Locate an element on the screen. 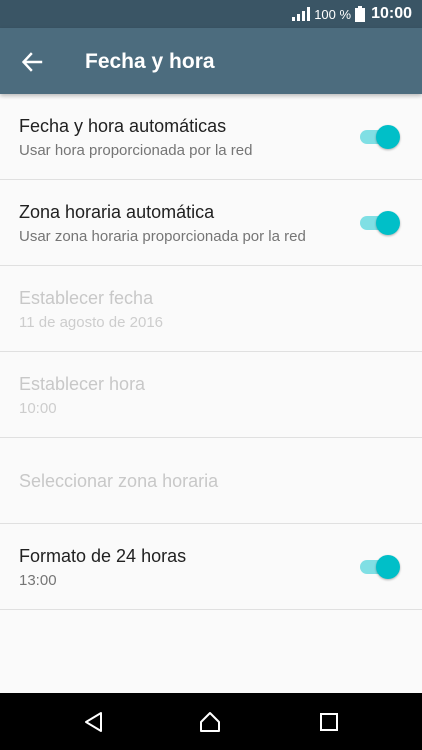 The height and width of the screenshot is (750, 422). status-time: 10:00 is located at coordinates (391, 13).